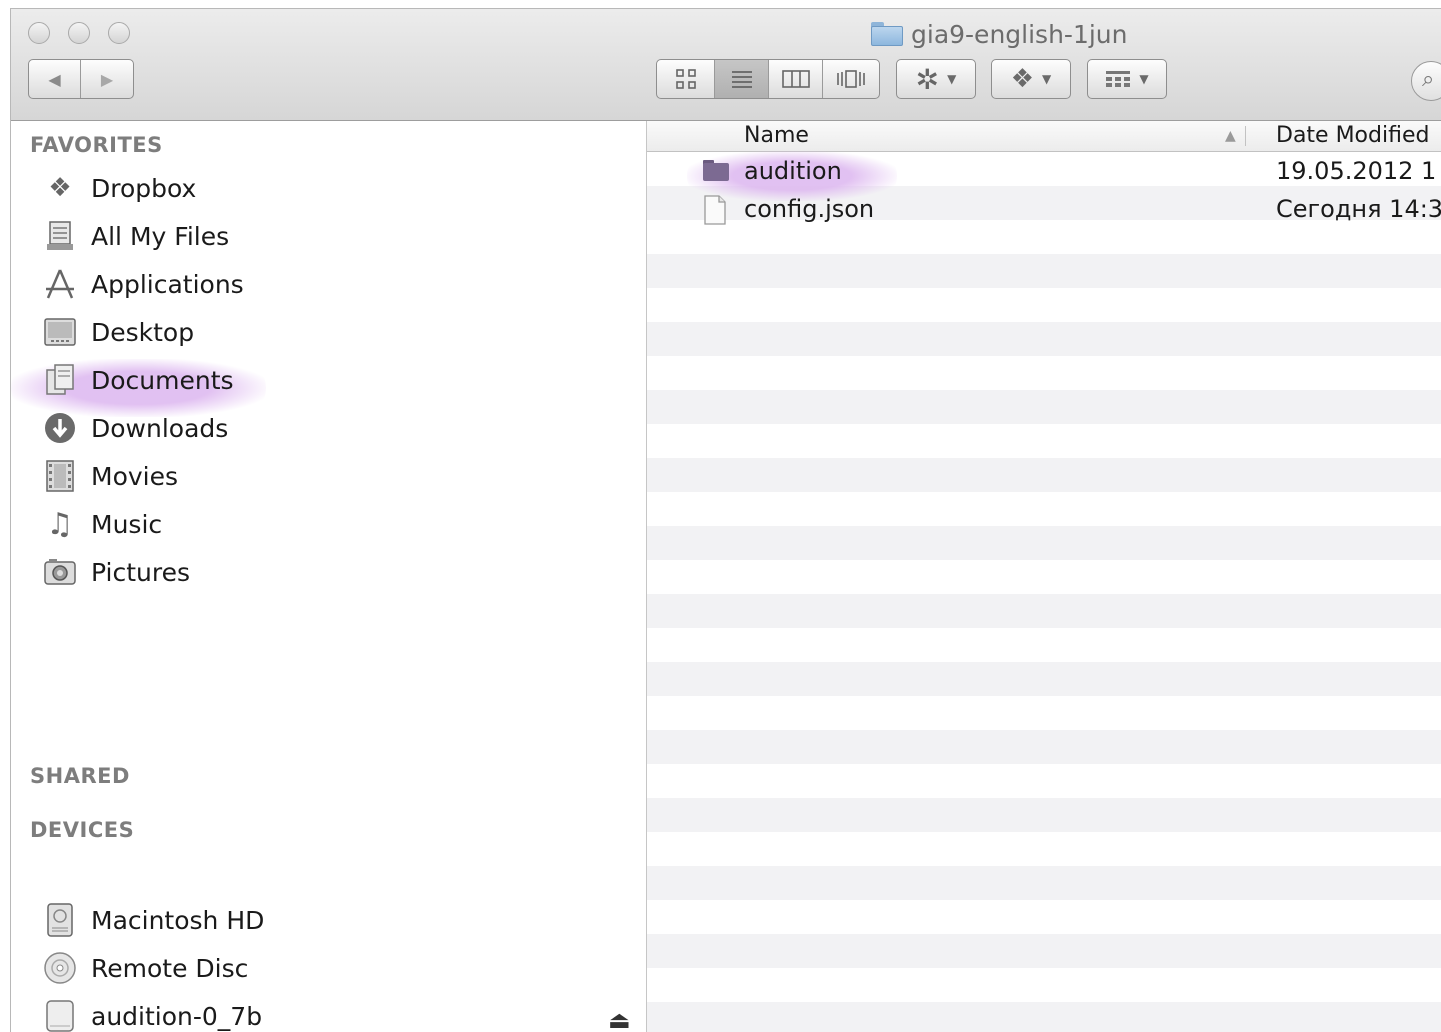 This screenshot has width=1441, height=1032. I want to click on list-view-button, so click(742, 79).